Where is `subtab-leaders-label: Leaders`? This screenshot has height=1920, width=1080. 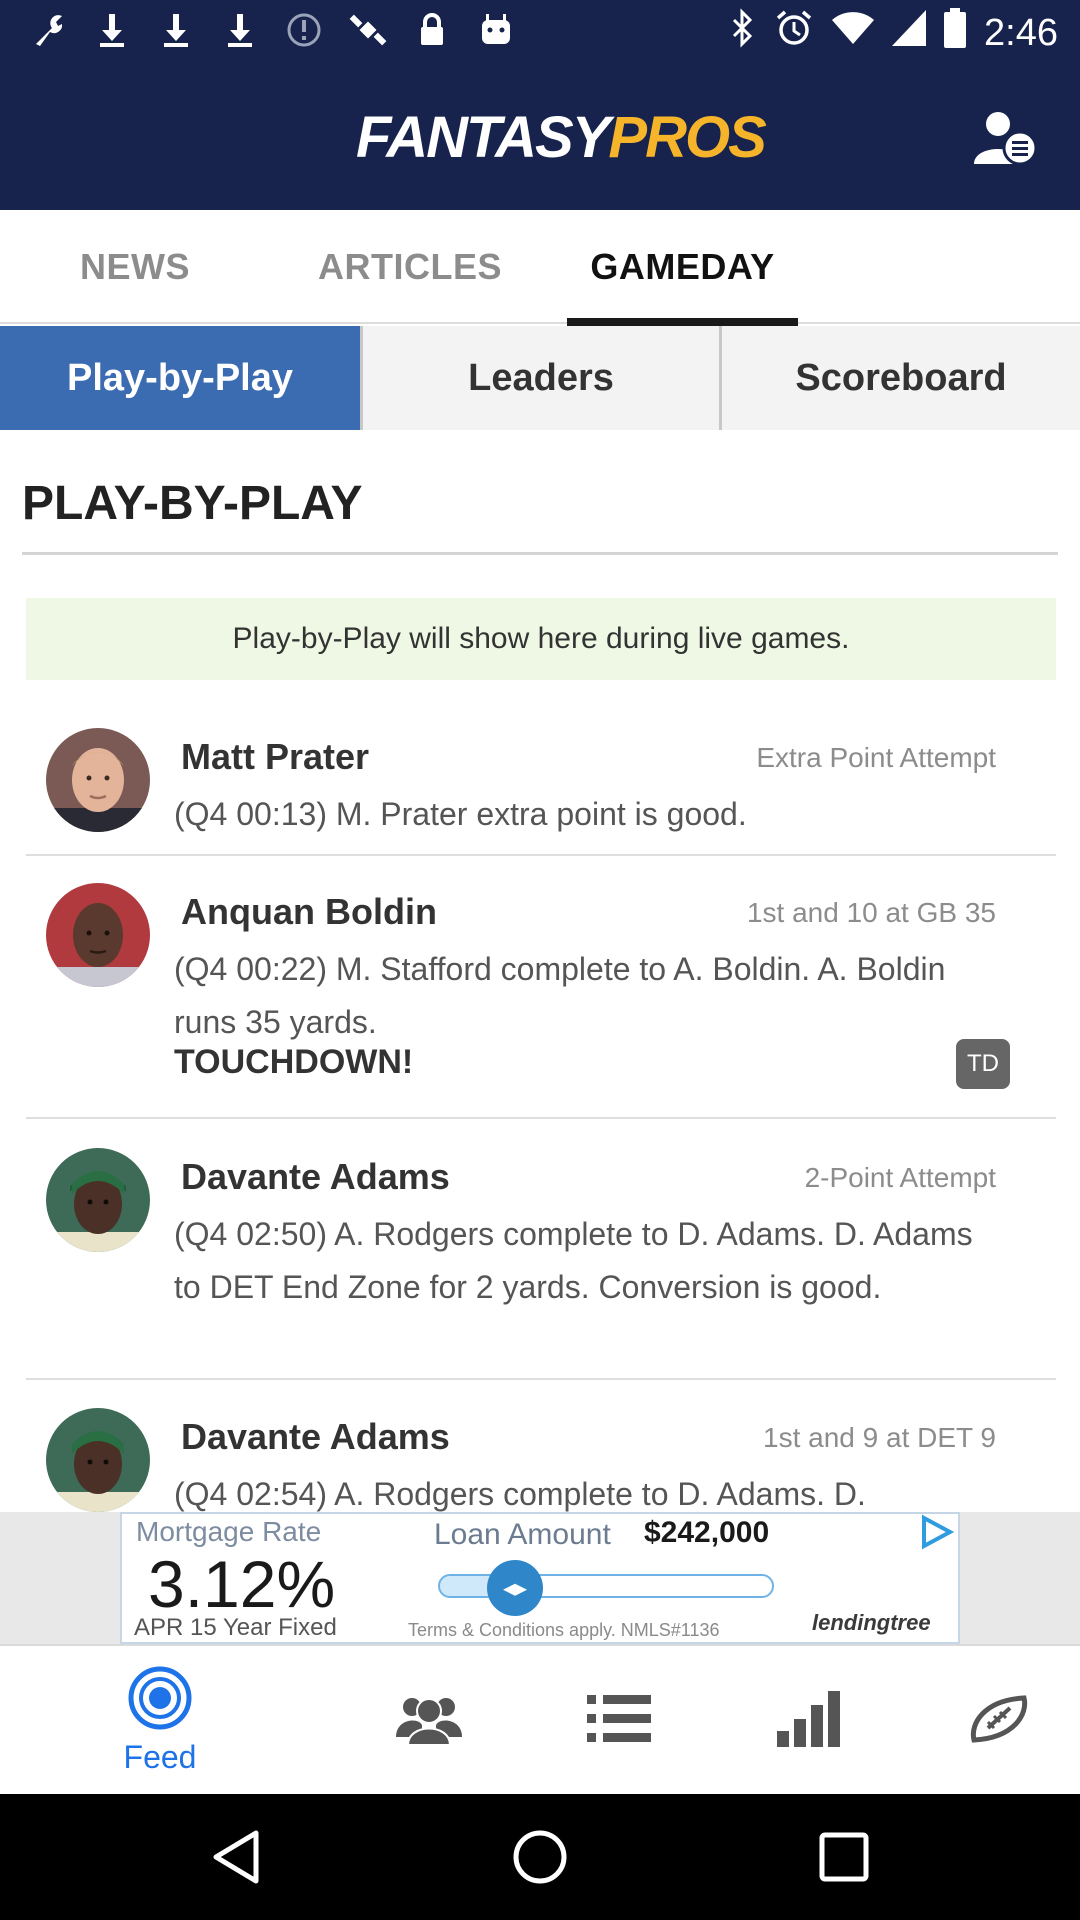
subtab-leaders-label: Leaders is located at coordinates (541, 377).